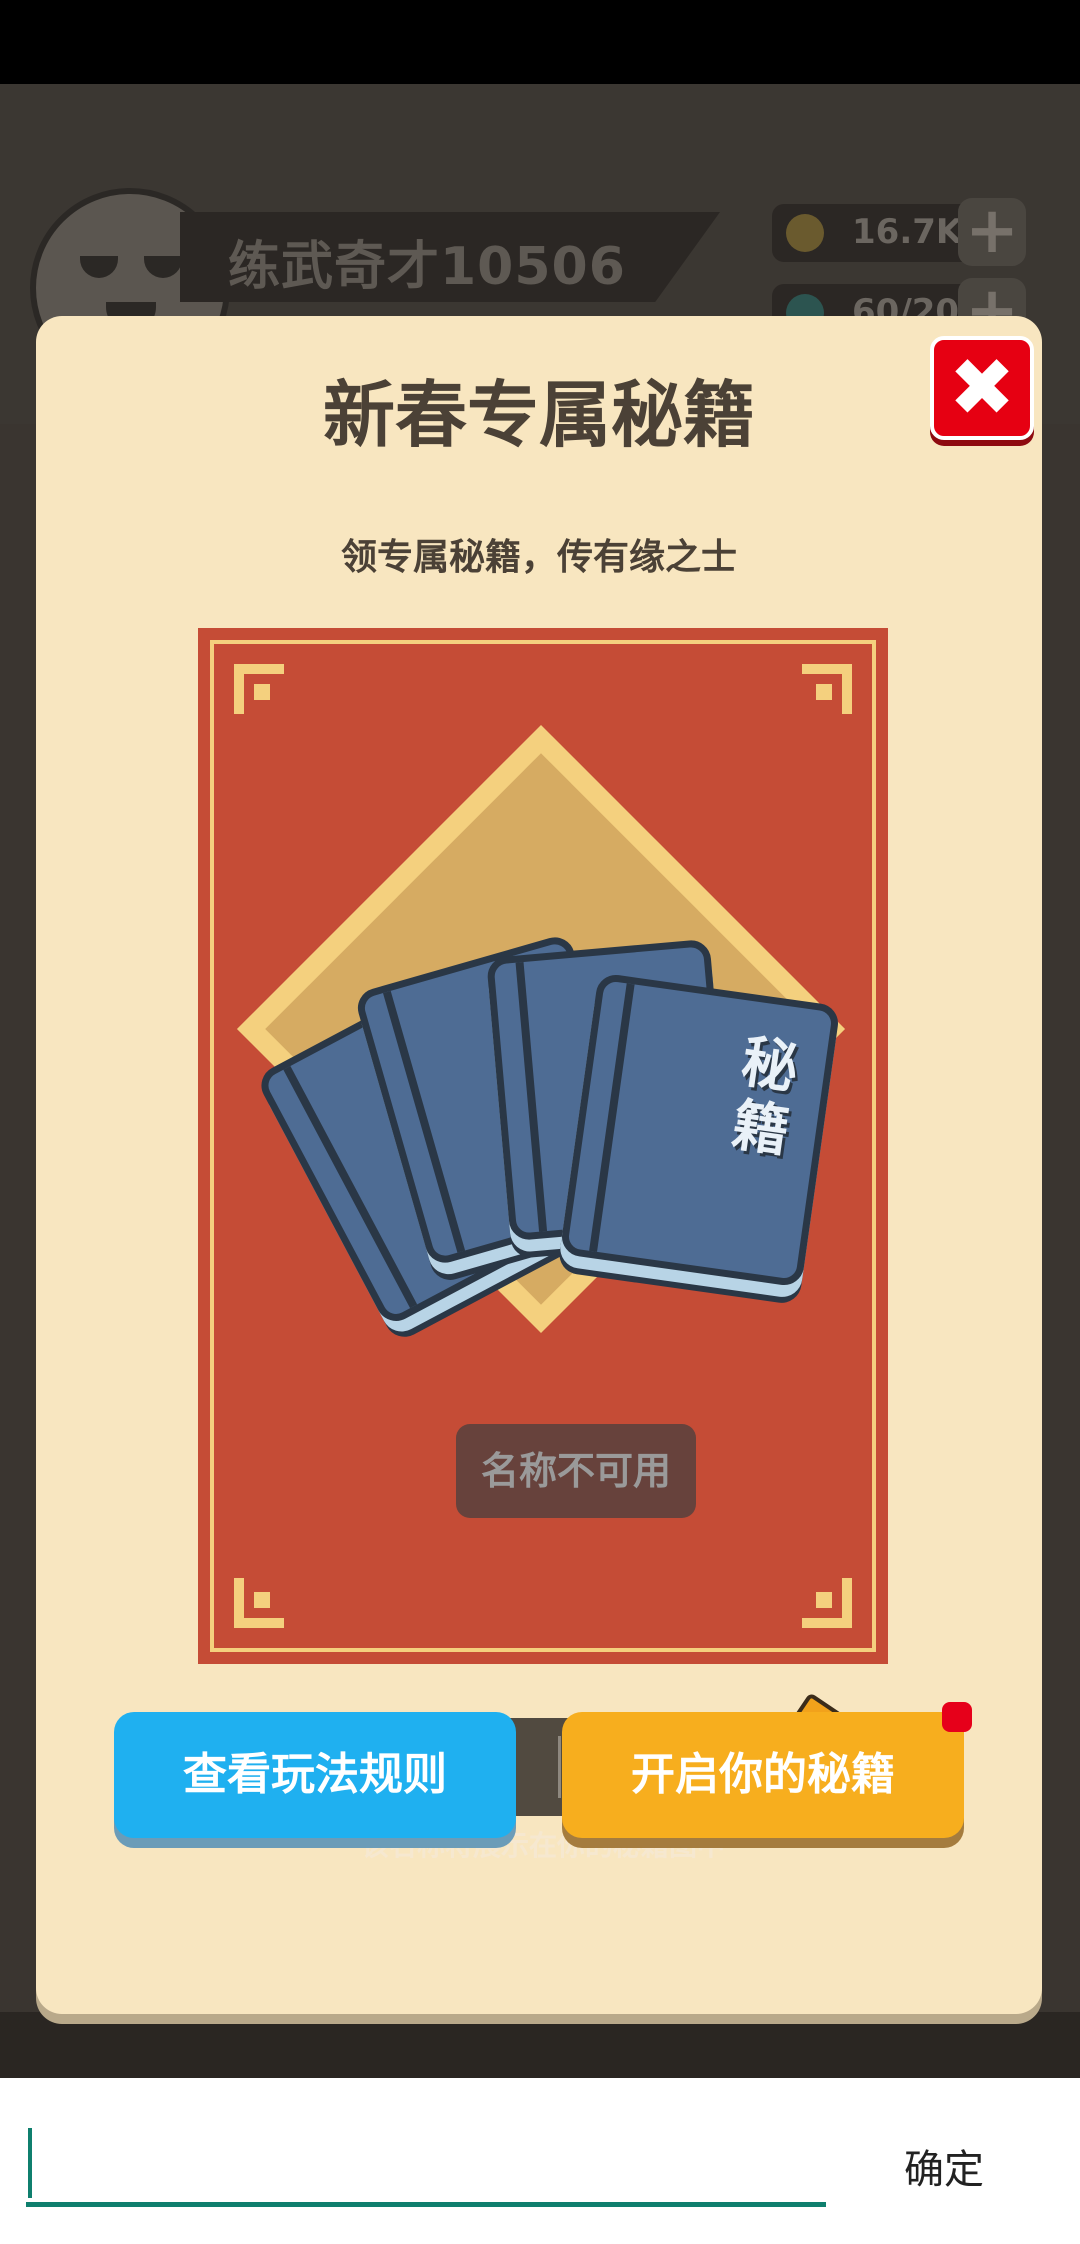 The image size is (1080, 2244). I want to click on input-bar: 确定, so click(540, 2161).